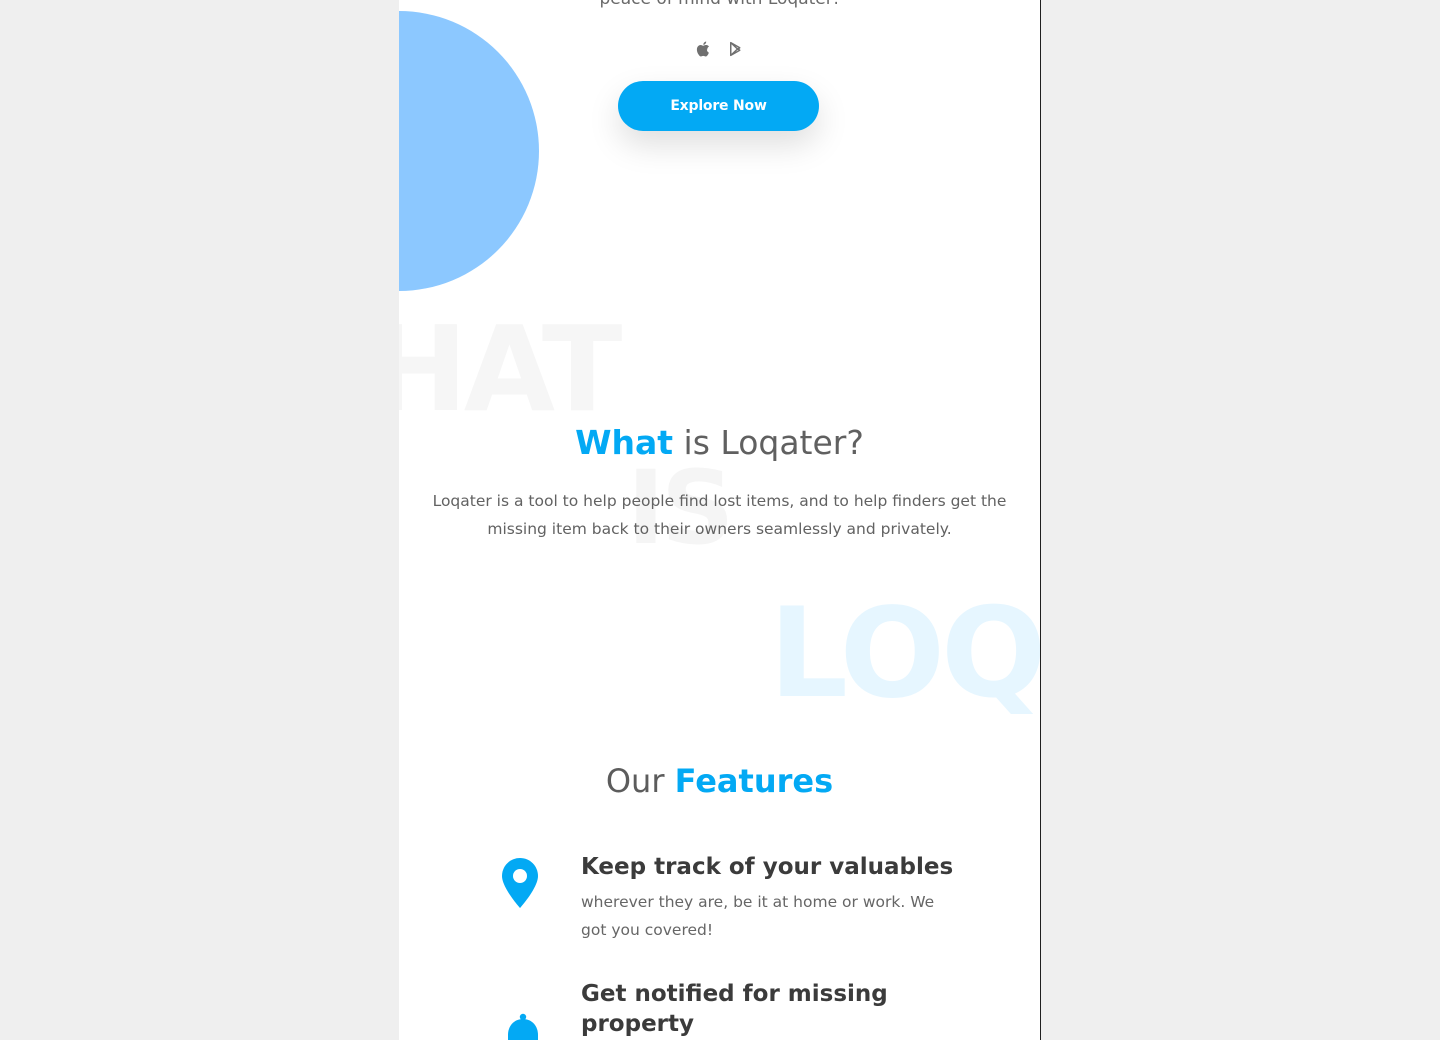 The image size is (1440, 1040). Describe the element at coordinates (768, 442) in the screenshot. I see `what-is-heading-rest: is Loqater?` at that location.